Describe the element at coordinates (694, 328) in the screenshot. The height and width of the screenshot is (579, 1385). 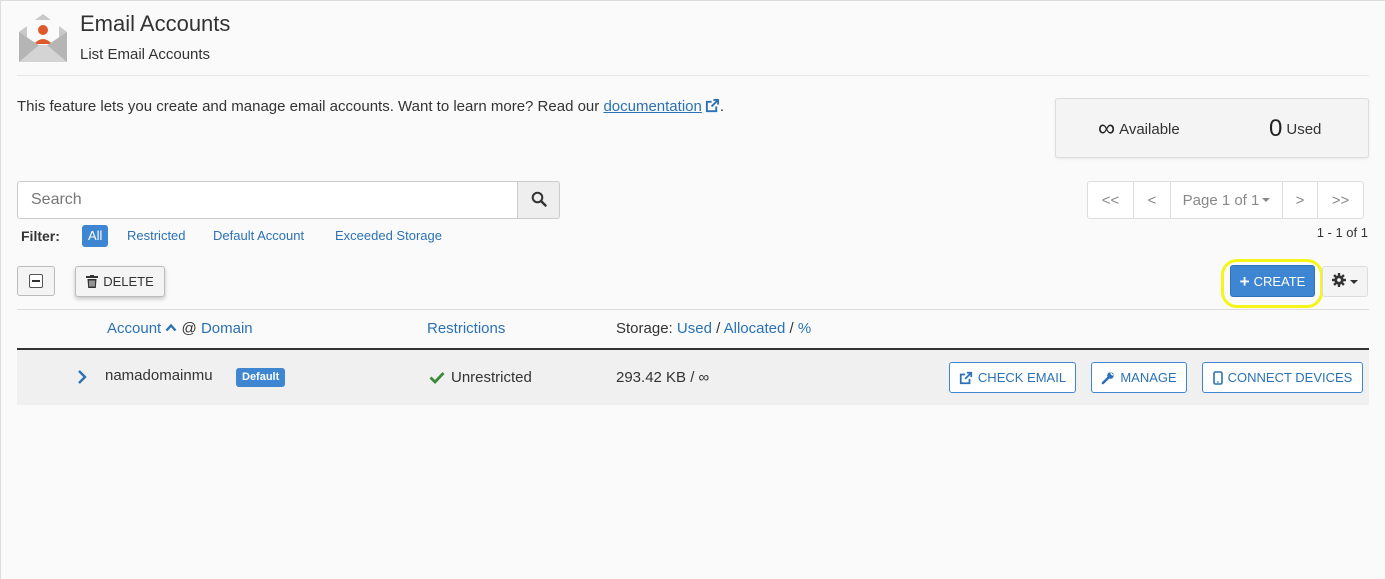
I see `sort-storage-used: Used` at that location.